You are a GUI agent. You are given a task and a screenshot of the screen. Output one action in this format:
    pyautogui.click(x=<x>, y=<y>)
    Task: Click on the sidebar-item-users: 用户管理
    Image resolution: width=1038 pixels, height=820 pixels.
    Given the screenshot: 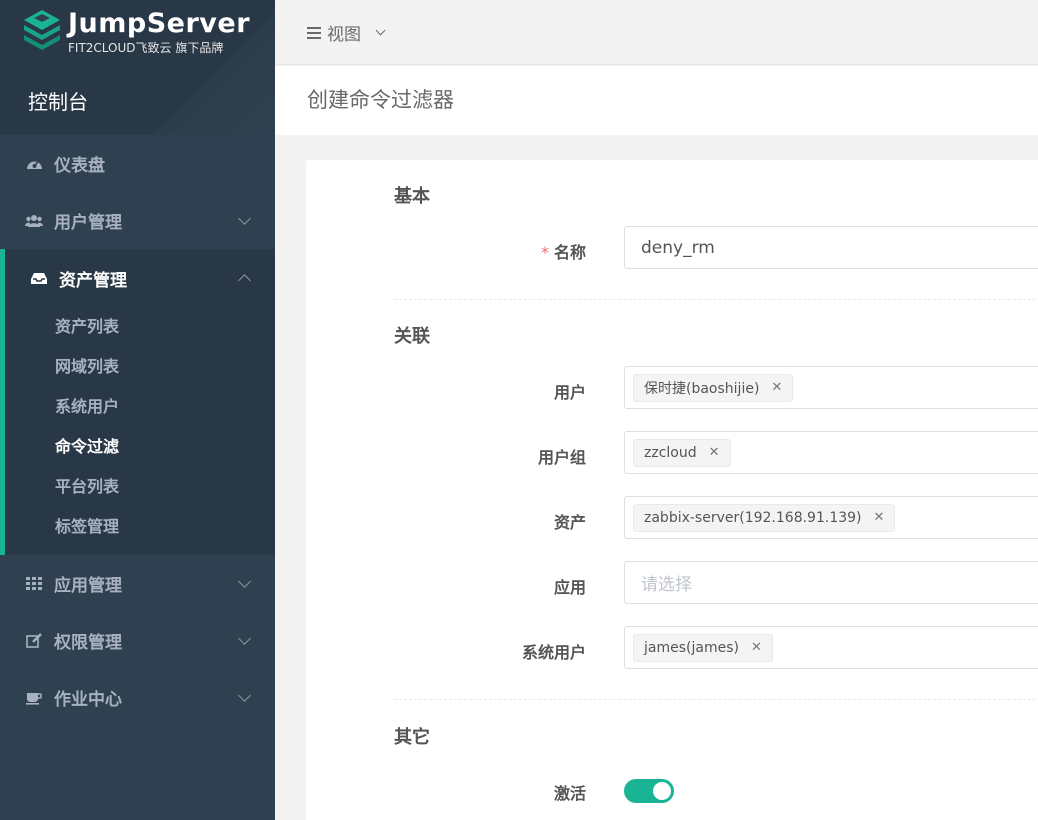 What is the action you would take?
    pyautogui.click(x=137, y=220)
    